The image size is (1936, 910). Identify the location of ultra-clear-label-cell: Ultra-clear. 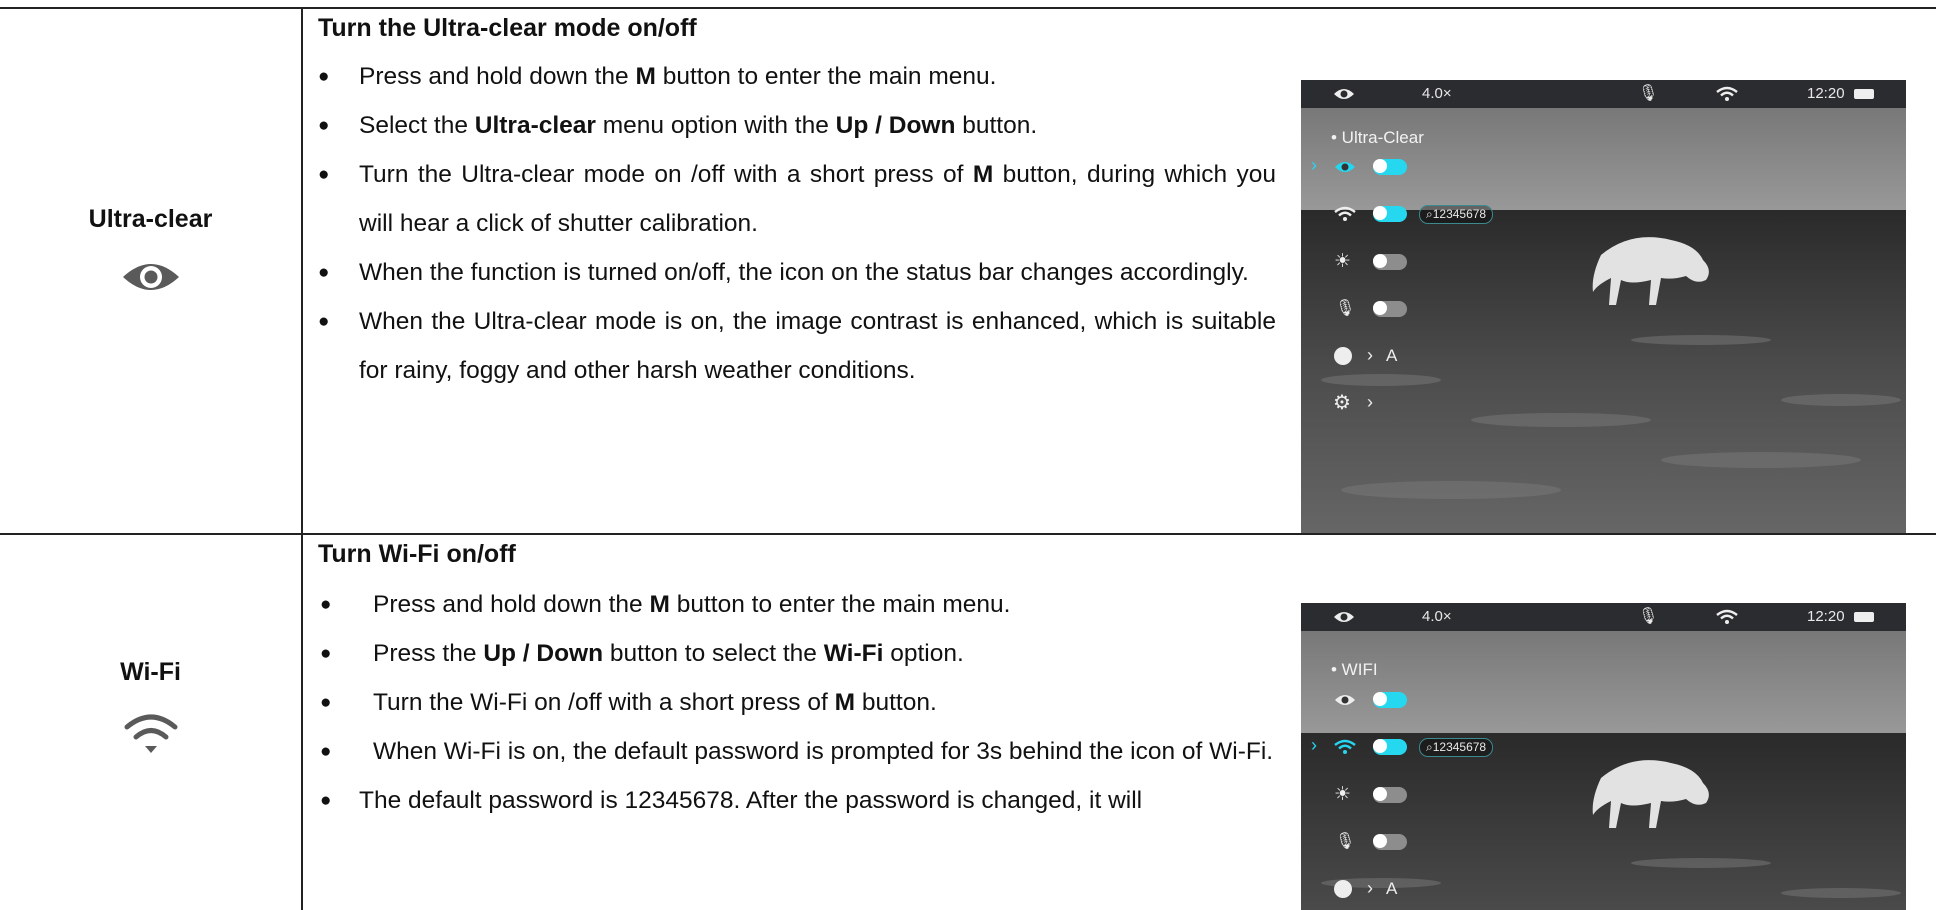
(150, 250).